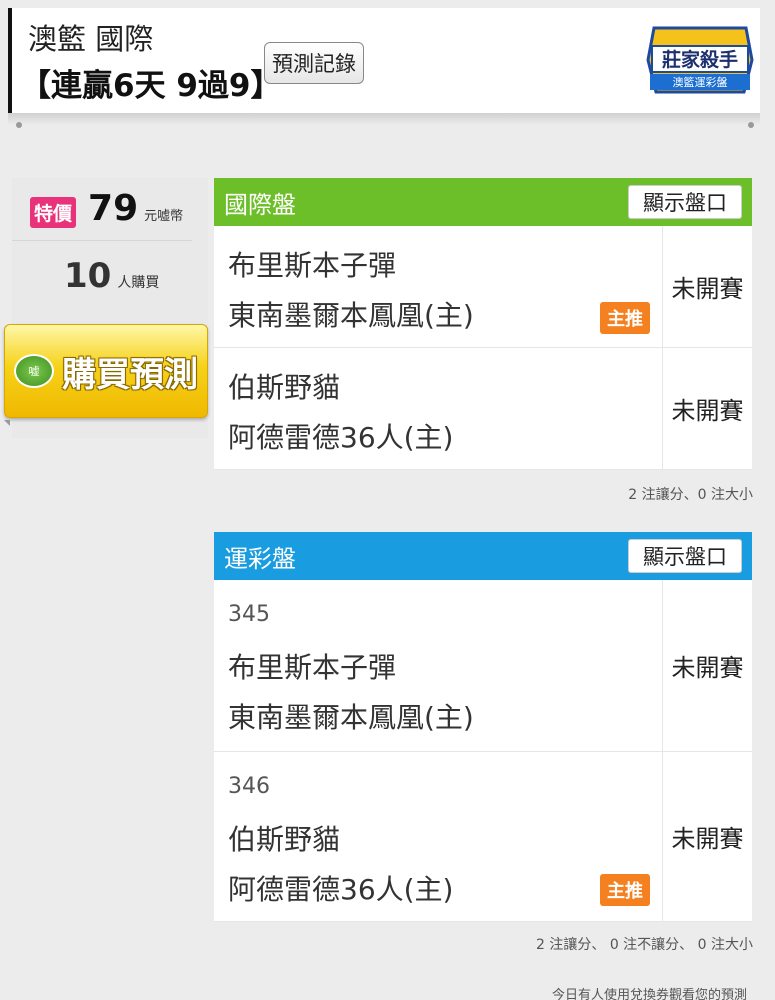  What do you see at coordinates (260, 204) in the screenshot?
I see `intl-panel-title: 國際盤` at bounding box center [260, 204].